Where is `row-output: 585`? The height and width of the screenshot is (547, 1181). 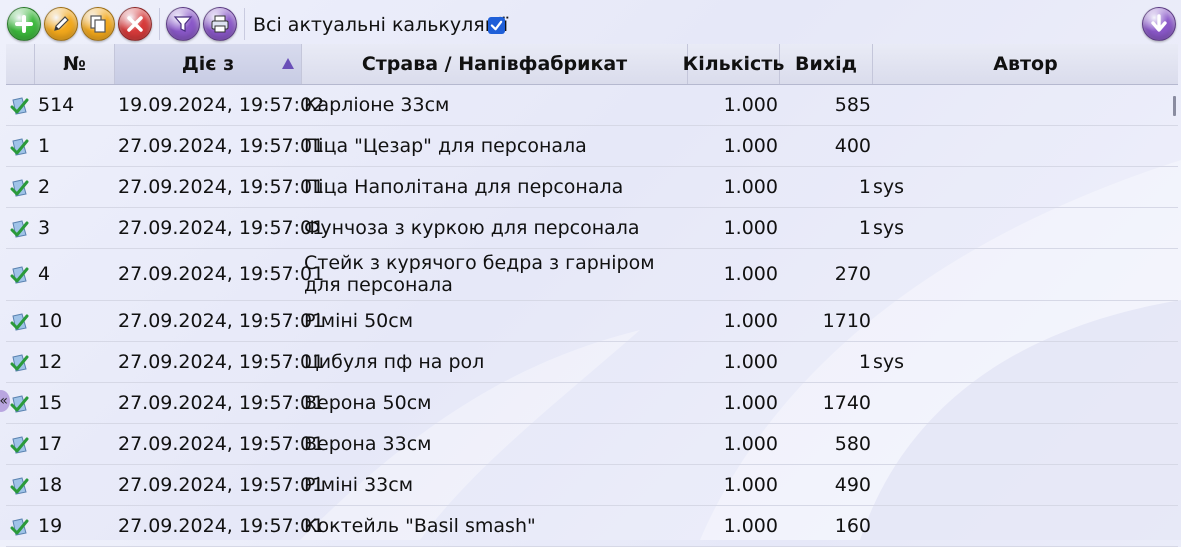 row-output: 585 is located at coordinates (852, 104).